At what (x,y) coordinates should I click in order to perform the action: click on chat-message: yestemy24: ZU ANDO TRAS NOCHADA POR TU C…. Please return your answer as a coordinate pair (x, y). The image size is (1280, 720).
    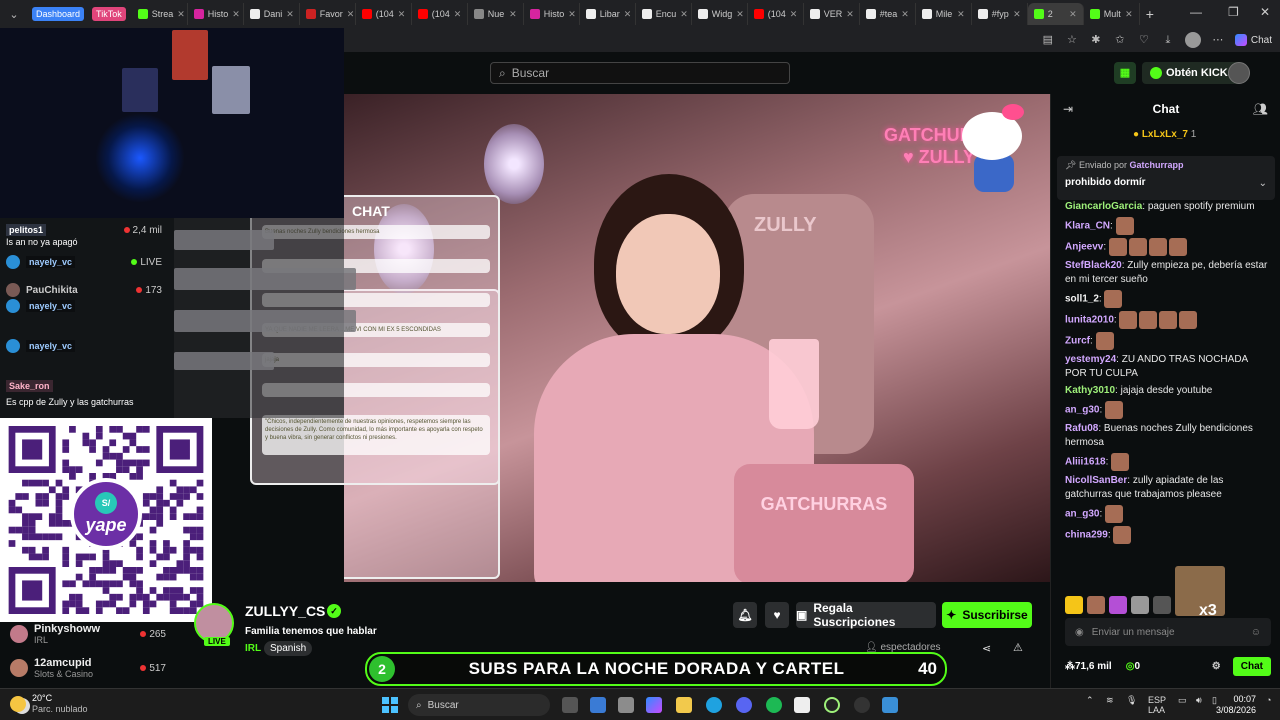
    Looking at the image, I should click on (1168, 367).